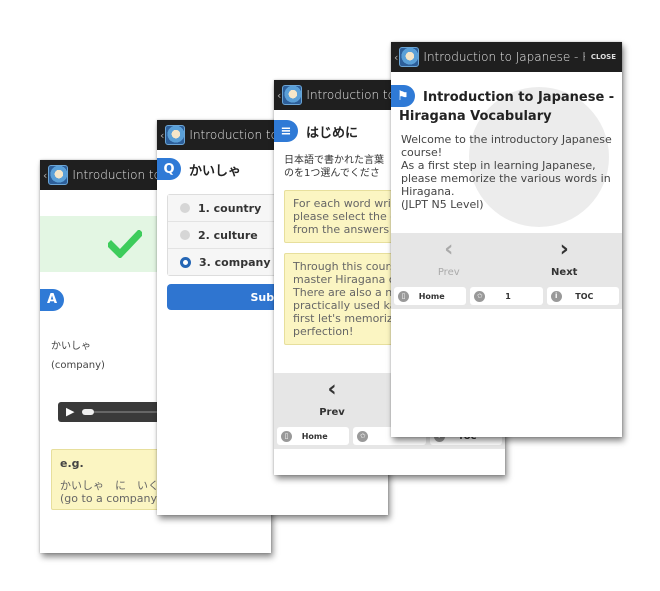  I want to click on intro-heading: はじめに, so click(332, 133).